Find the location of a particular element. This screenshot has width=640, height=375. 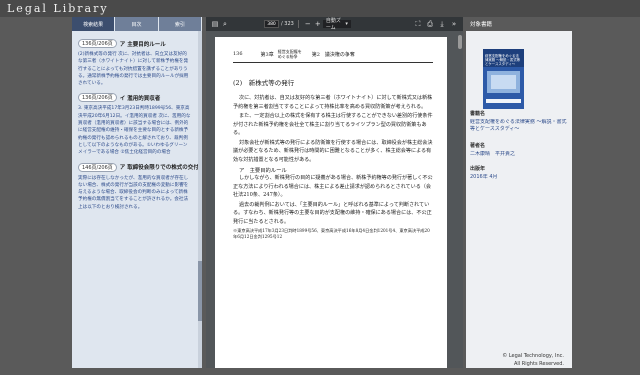

chevron-down-icon: ▾ is located at coordinates (346, 24).